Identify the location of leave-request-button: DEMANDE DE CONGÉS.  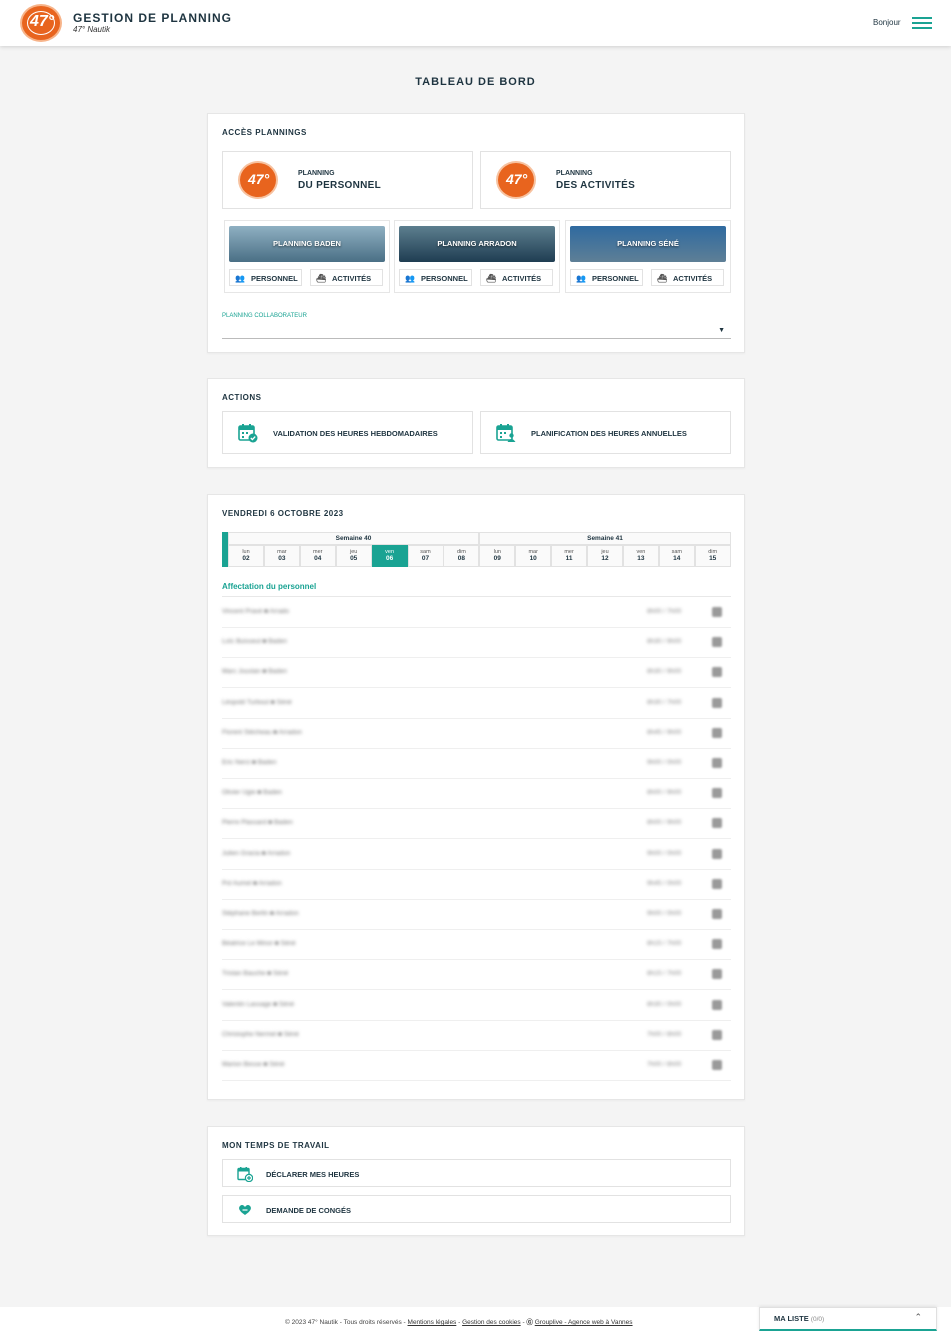
(476, 1209).